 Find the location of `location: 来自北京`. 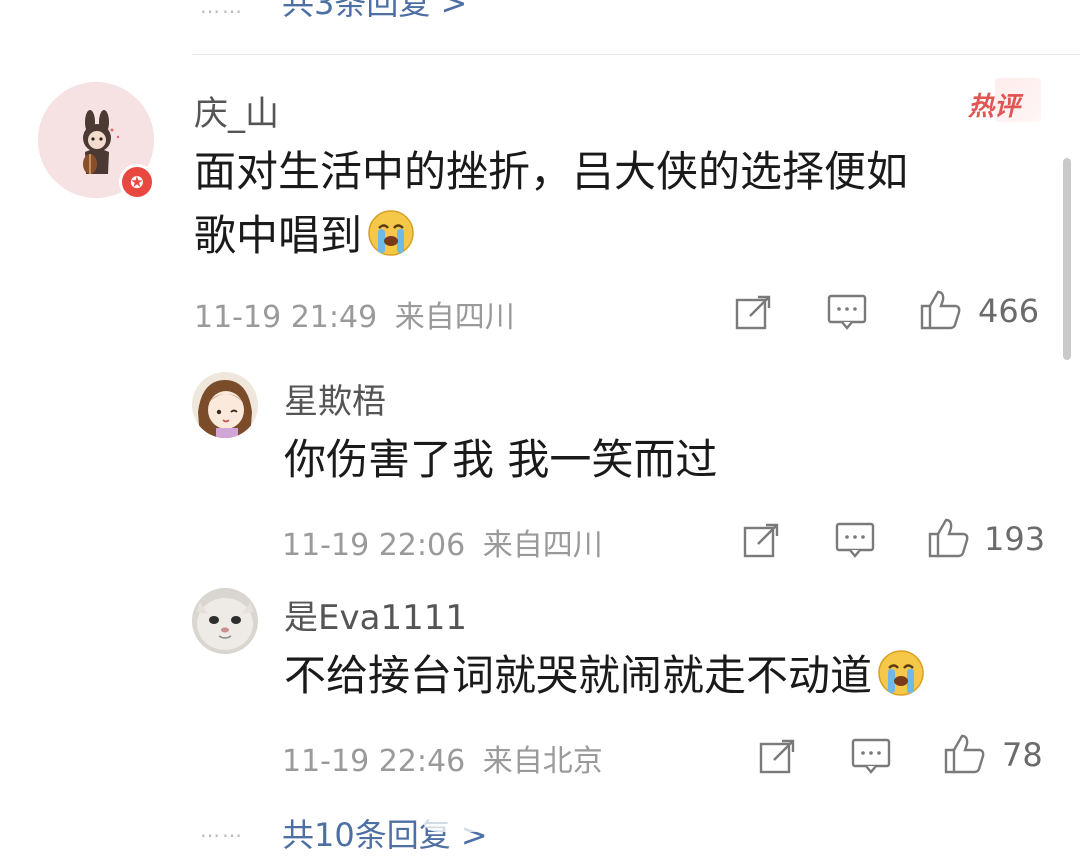

location: 来自北京 is located at coordinates (542, 761).